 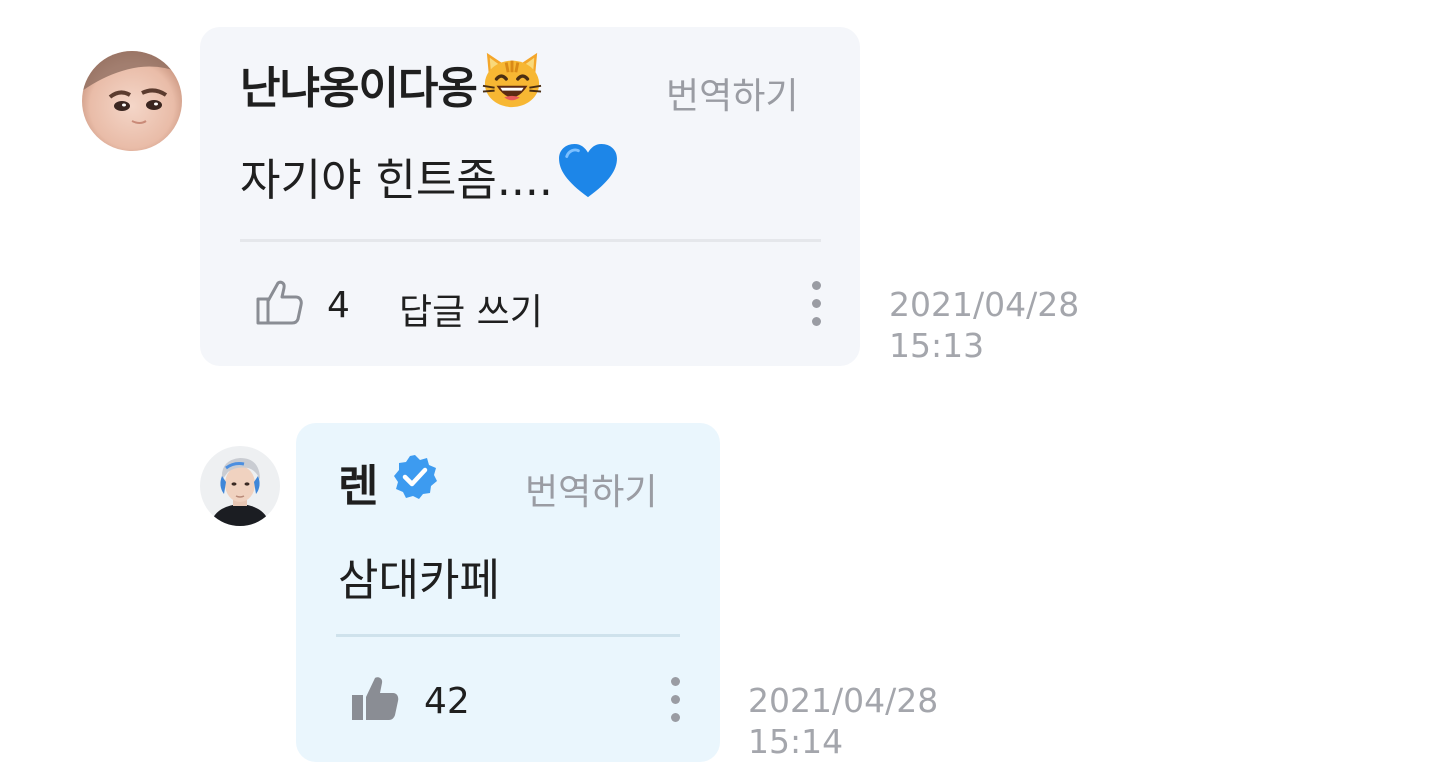 I want to click on more-options-button, so click(x=818, y=306).